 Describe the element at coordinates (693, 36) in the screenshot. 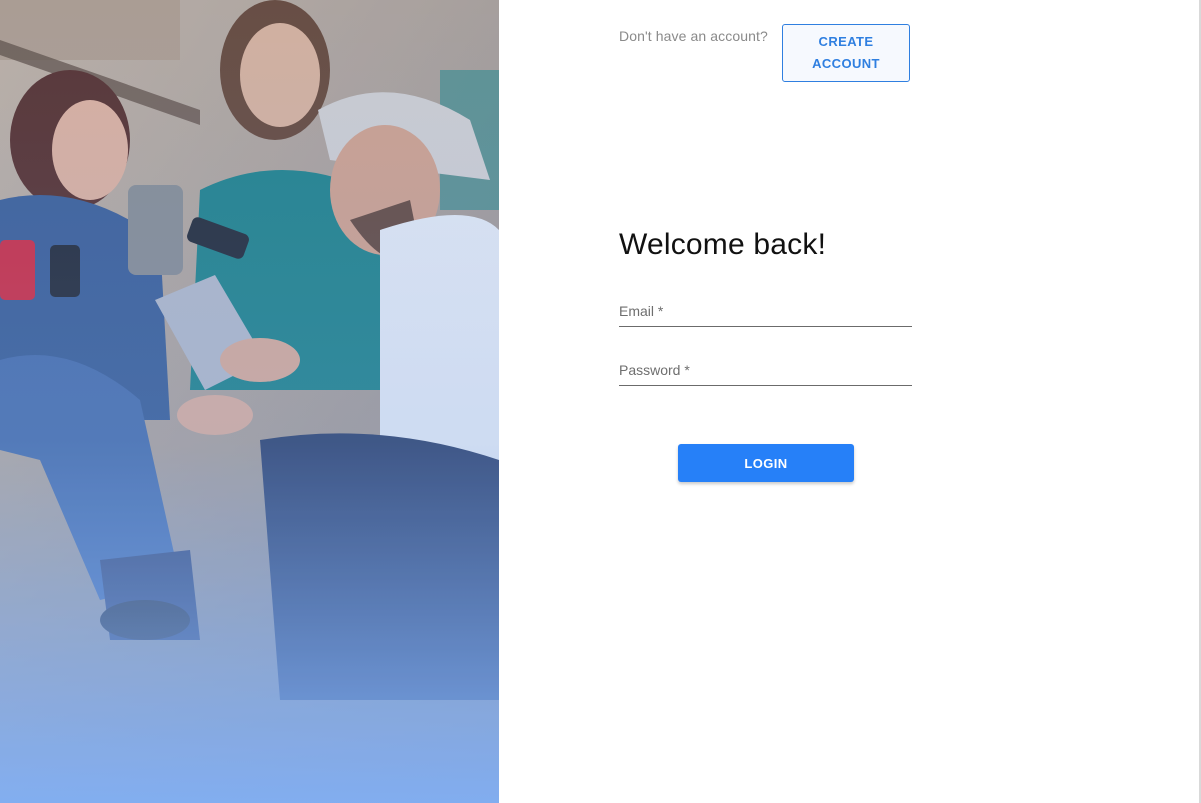

I see `no-account-text: Don't have an account?` at that location.